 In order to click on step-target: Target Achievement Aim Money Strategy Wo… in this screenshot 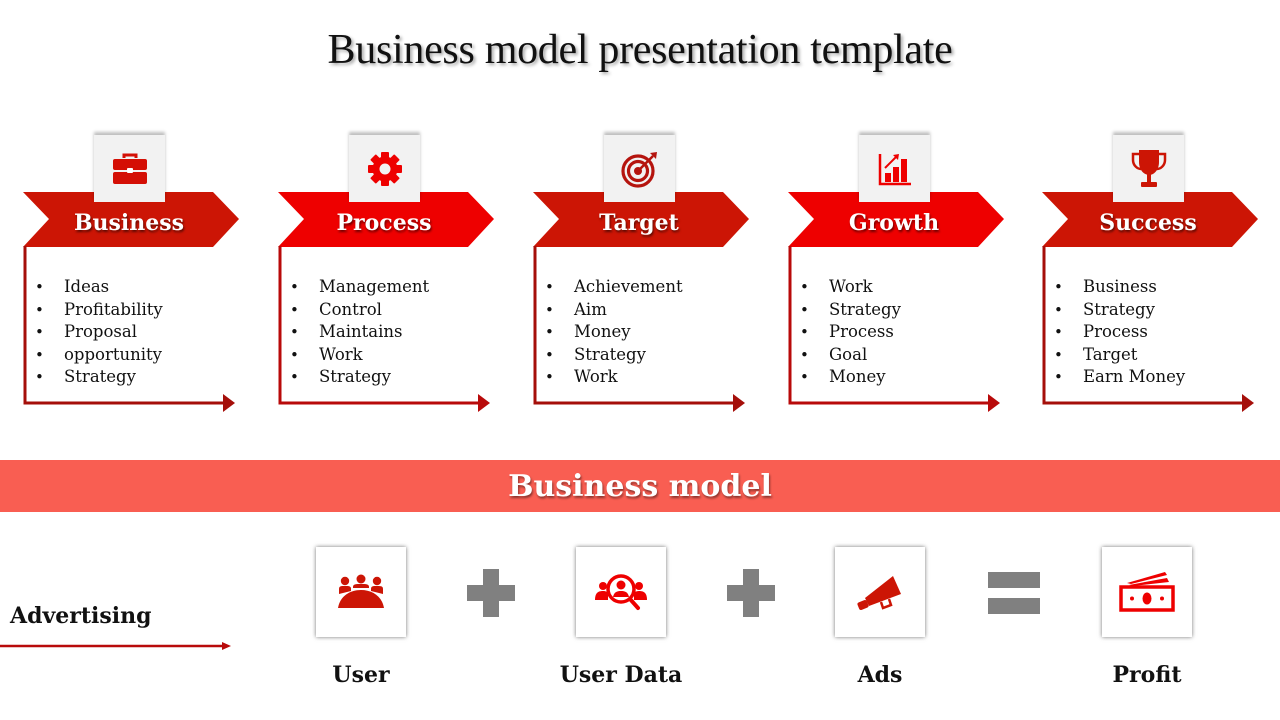, I will do `click(653, 275)`.